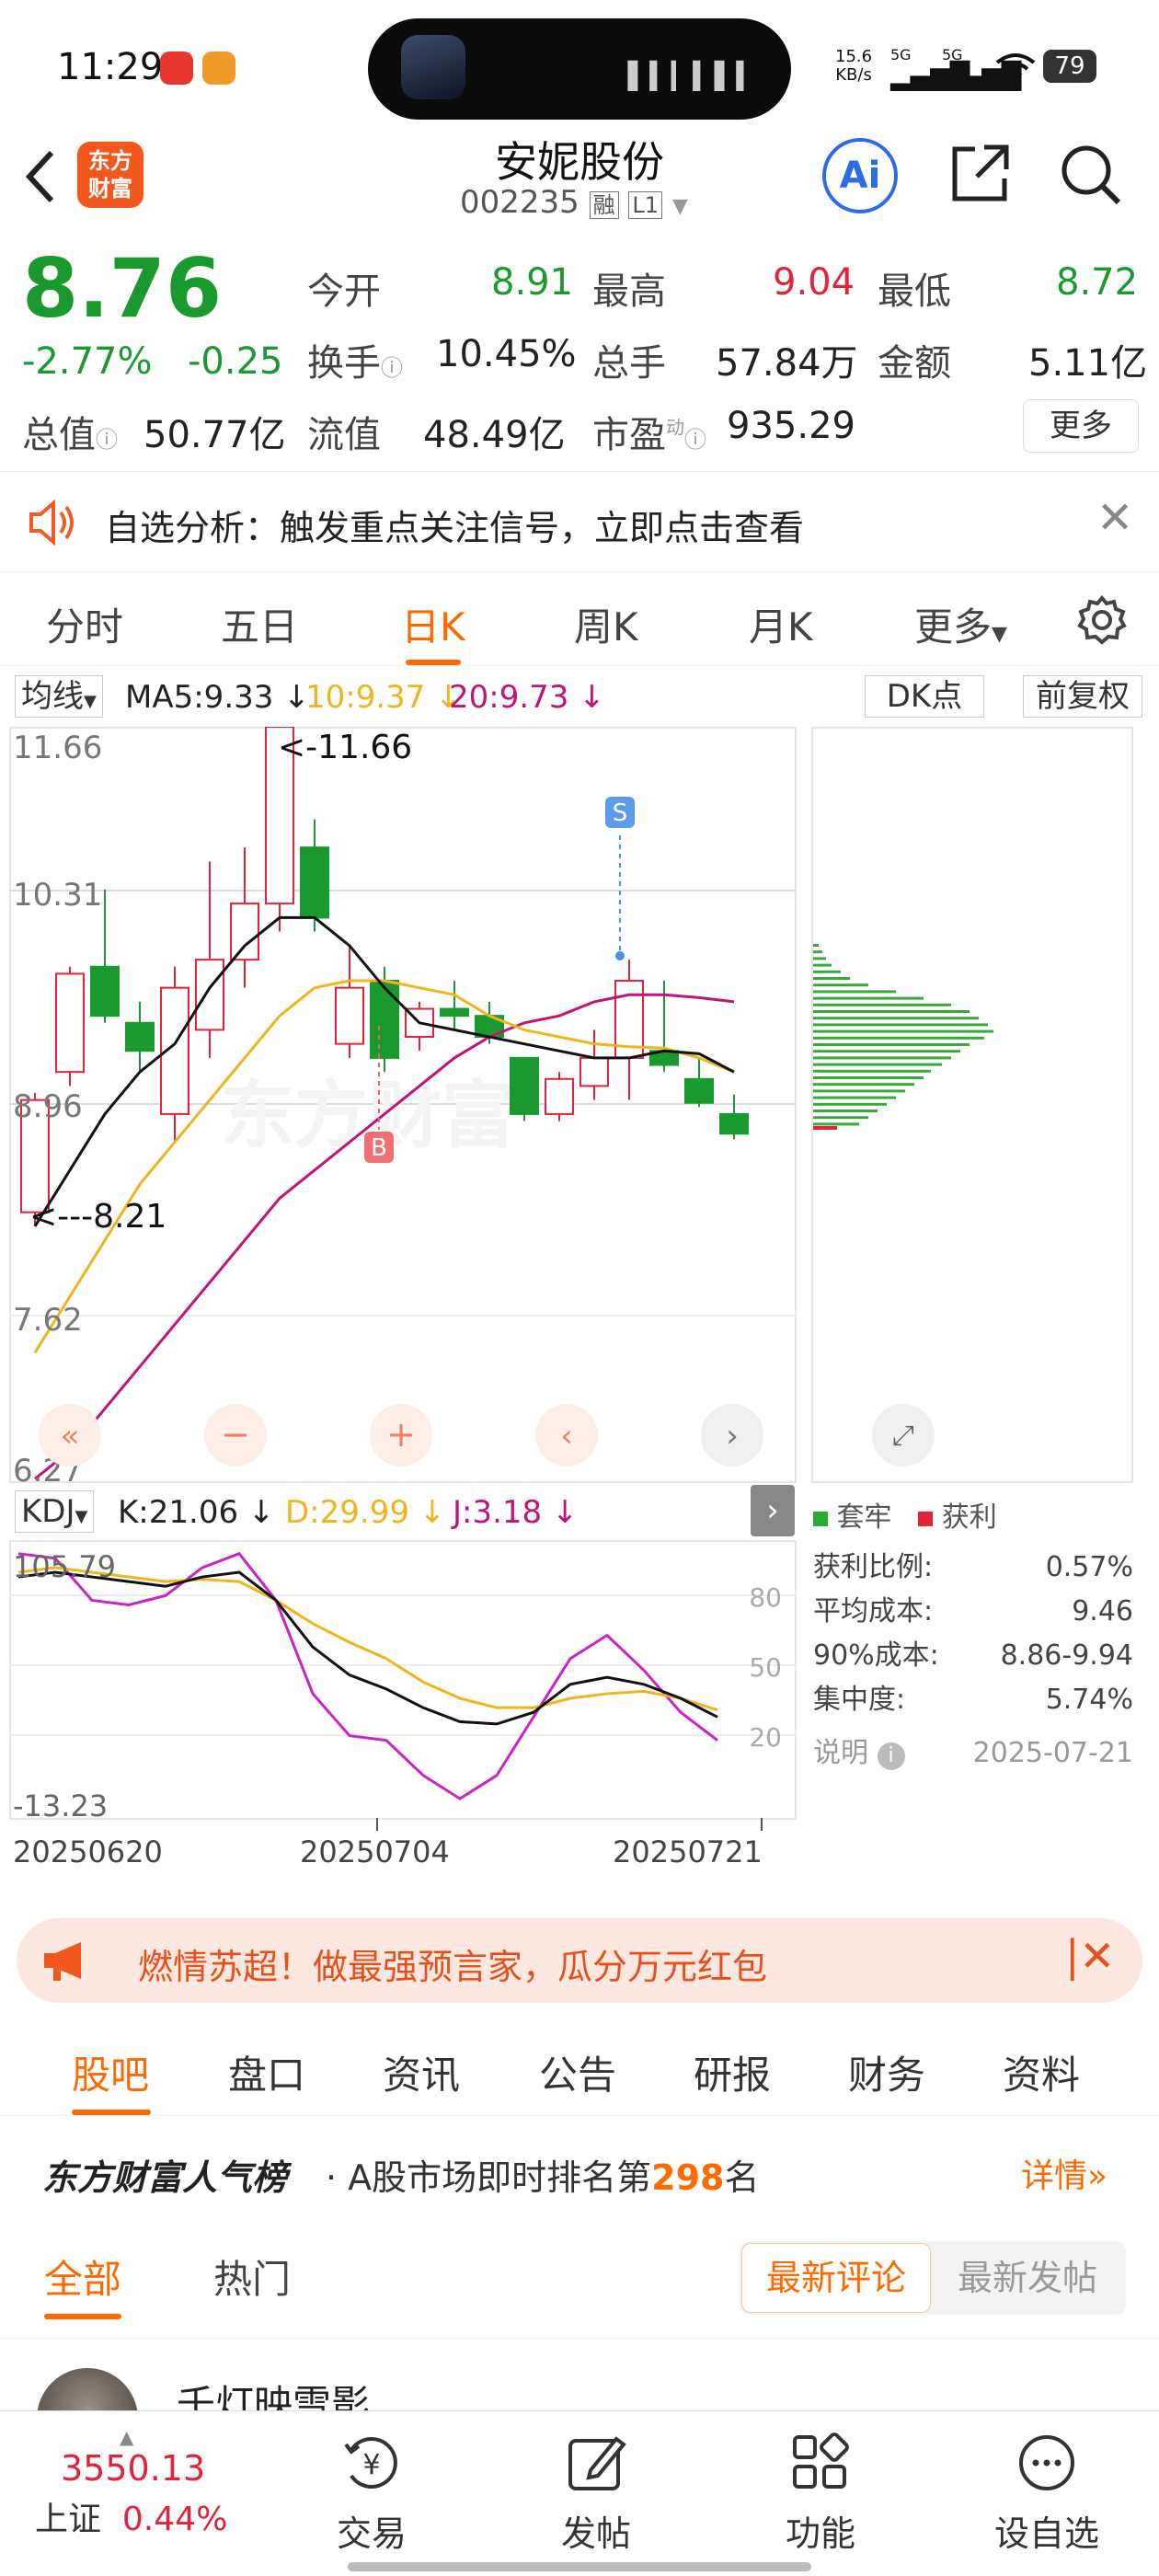 This screenshot has width=1159, height=2576. What do you see at coordinates (1097, 282) in the screenshot?
I see `low-value: 8.72` at bounding box center [1097, 282].